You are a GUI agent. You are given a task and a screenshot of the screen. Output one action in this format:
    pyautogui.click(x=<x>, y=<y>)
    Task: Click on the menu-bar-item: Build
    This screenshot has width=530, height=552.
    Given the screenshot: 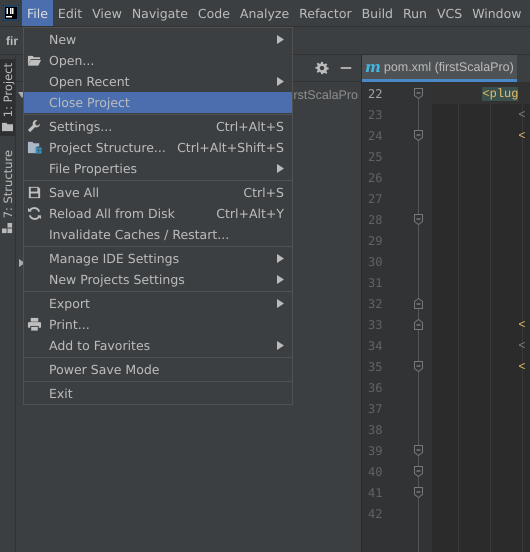 What is the action you would take?
    pyautogui.click(x=377, y=13)
    